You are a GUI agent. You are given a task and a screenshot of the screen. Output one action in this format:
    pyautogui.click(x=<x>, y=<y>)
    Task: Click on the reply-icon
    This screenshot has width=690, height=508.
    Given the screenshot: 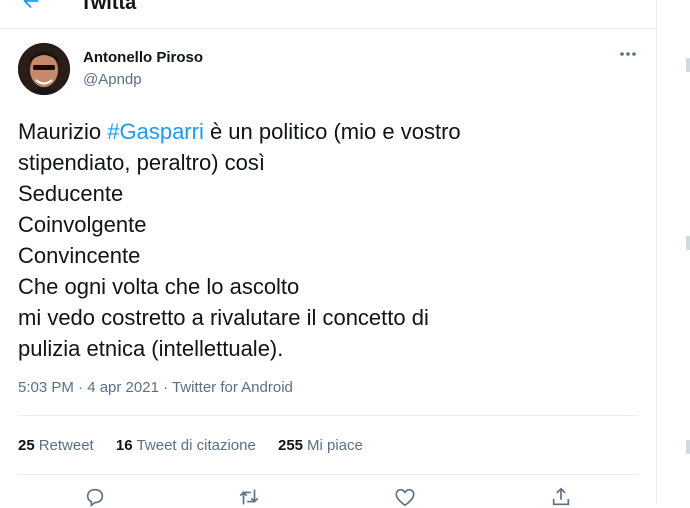 What is the action you would take?
    pyautogui.click(x=95, y=497)
    